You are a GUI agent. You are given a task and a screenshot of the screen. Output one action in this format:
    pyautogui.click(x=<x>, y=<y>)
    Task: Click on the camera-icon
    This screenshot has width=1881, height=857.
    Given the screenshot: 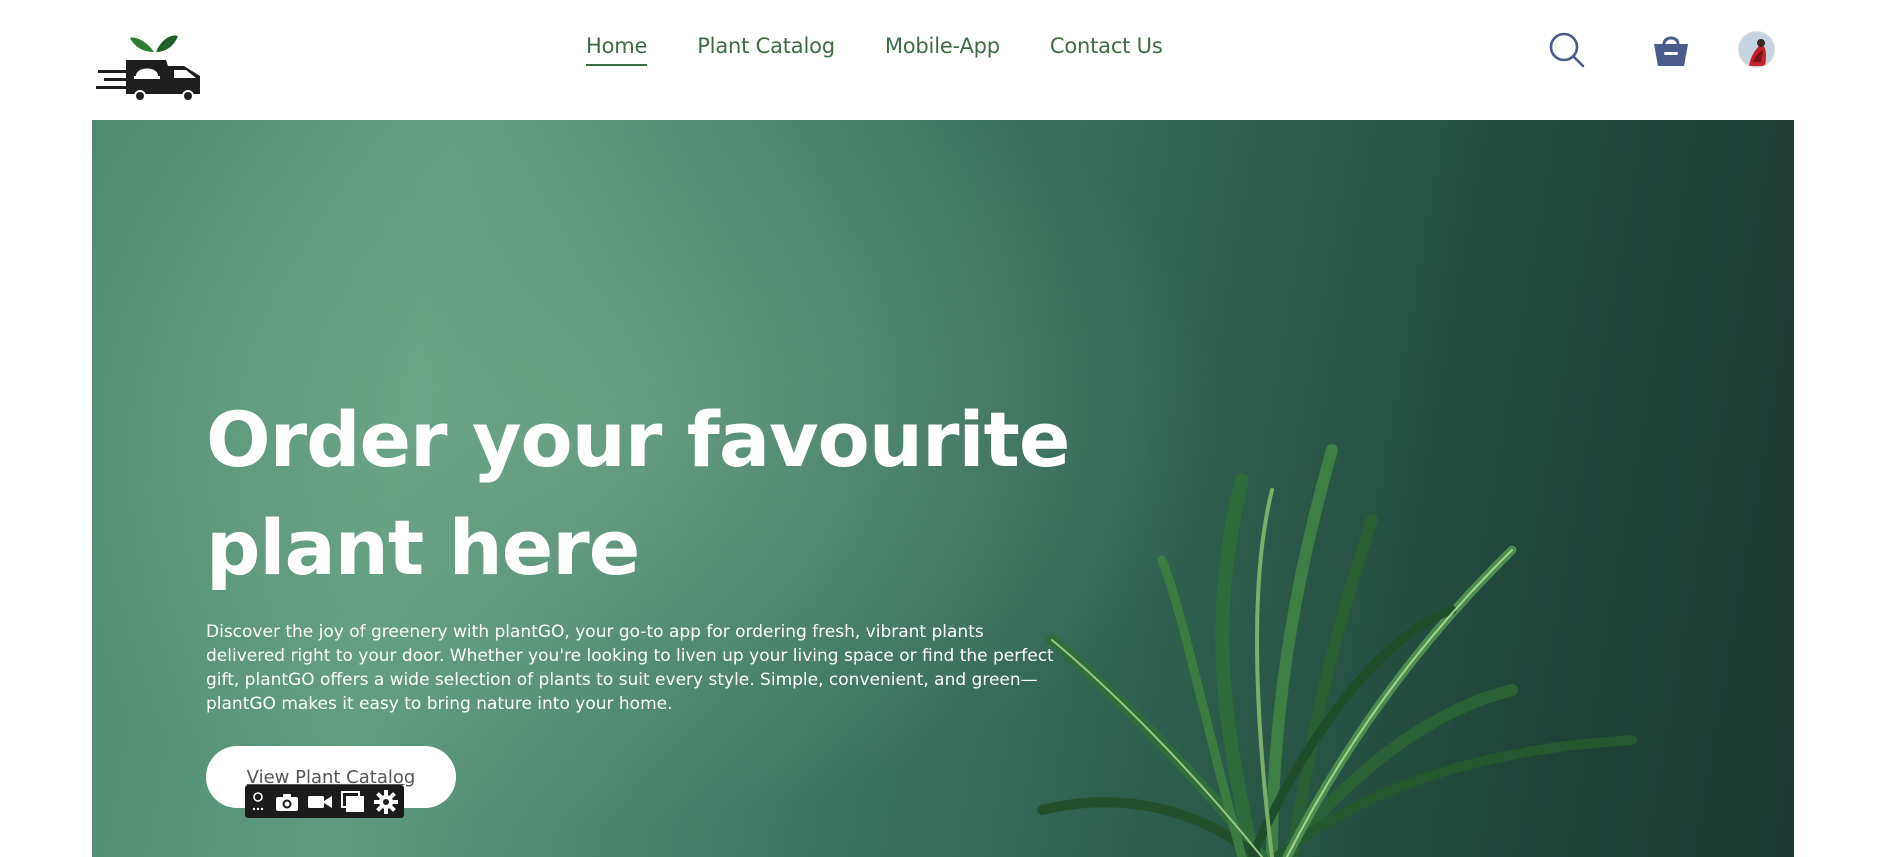 What is the action you would take?
    pyautogui.click(x=286, y=802)
    